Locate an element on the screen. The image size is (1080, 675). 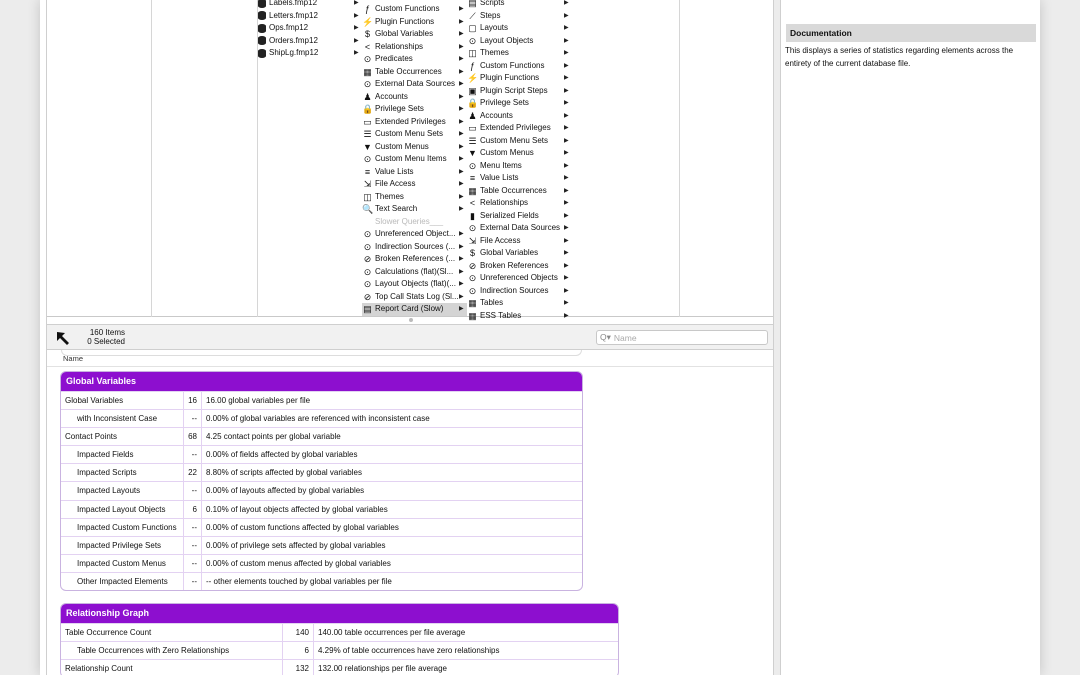
category-item: $ Global Variables ▶ is located at coordinates (414, 34).